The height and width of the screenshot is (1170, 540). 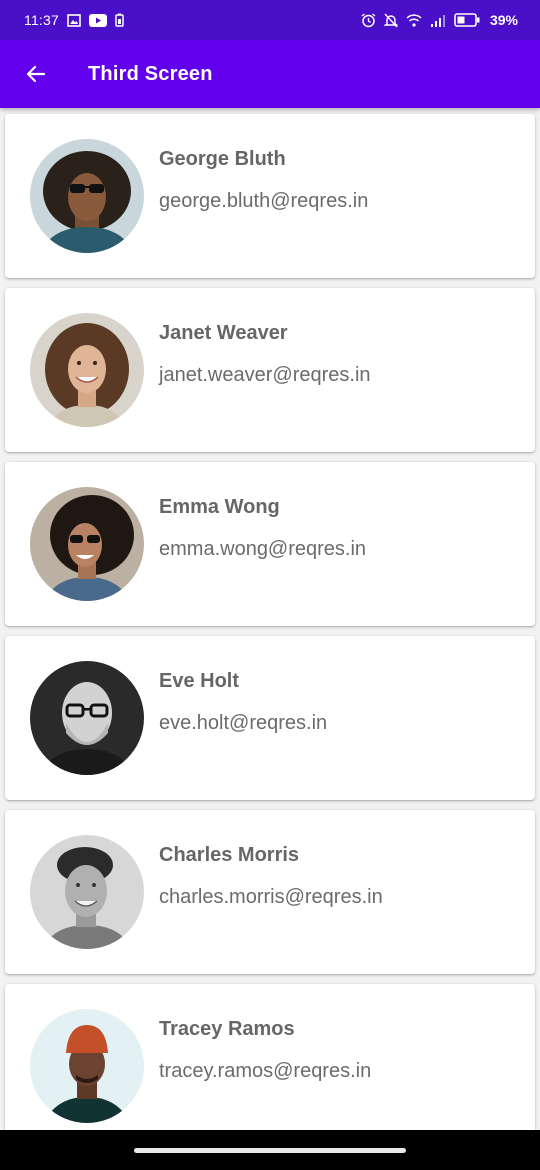 I want to click on user-name: Janet Weaver, so click(x=223, y=333).